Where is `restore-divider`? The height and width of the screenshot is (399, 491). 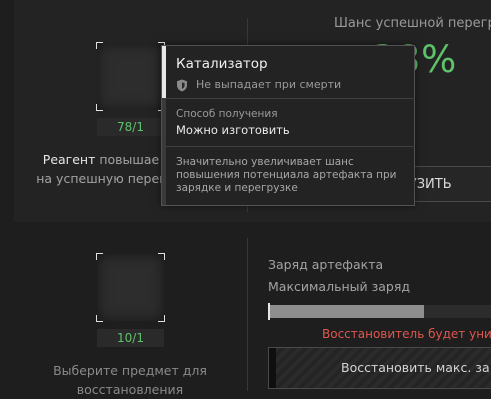 restore-divider is located at coordinates (247, 314).